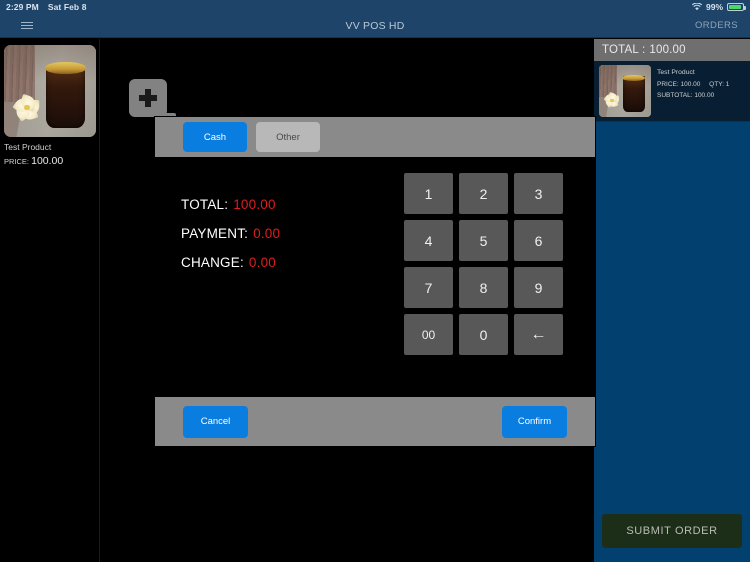 The height and width of the screenshot is (562, 750). I want to click on summary-total-value: 100.00, so click(254, 204).